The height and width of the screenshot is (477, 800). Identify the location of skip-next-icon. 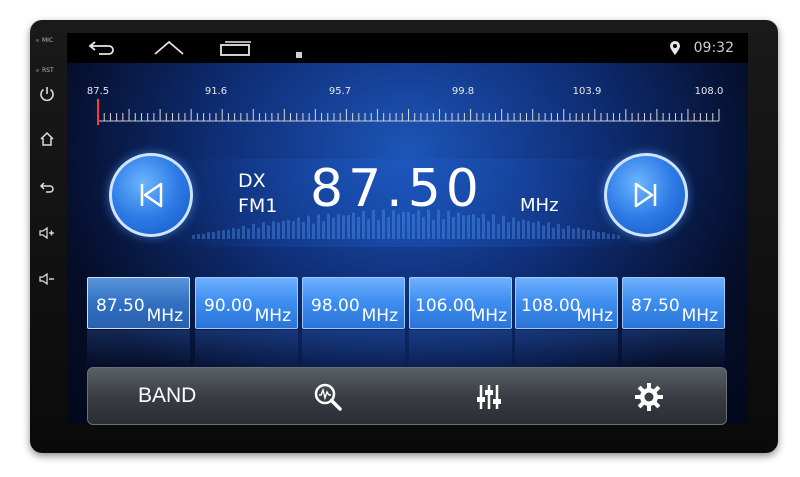
(645, 195).